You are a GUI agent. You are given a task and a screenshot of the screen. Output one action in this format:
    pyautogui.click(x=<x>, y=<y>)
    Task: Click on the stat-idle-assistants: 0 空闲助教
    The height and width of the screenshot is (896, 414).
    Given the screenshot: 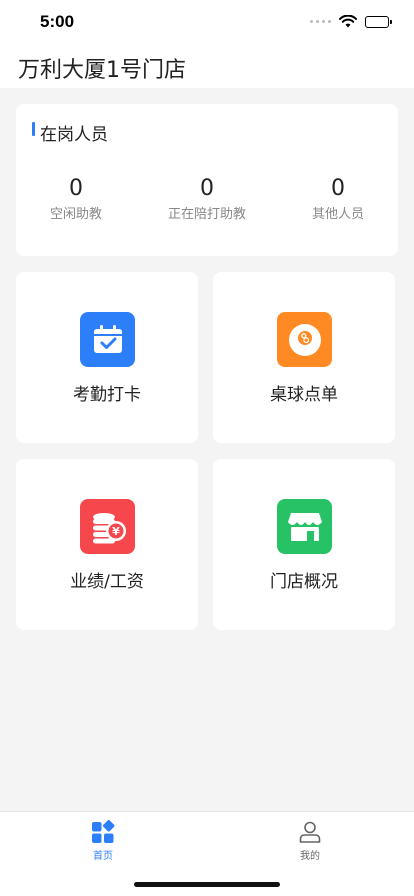 What is the action you would take?
    pyautogui.click(x=76, y=200)
    